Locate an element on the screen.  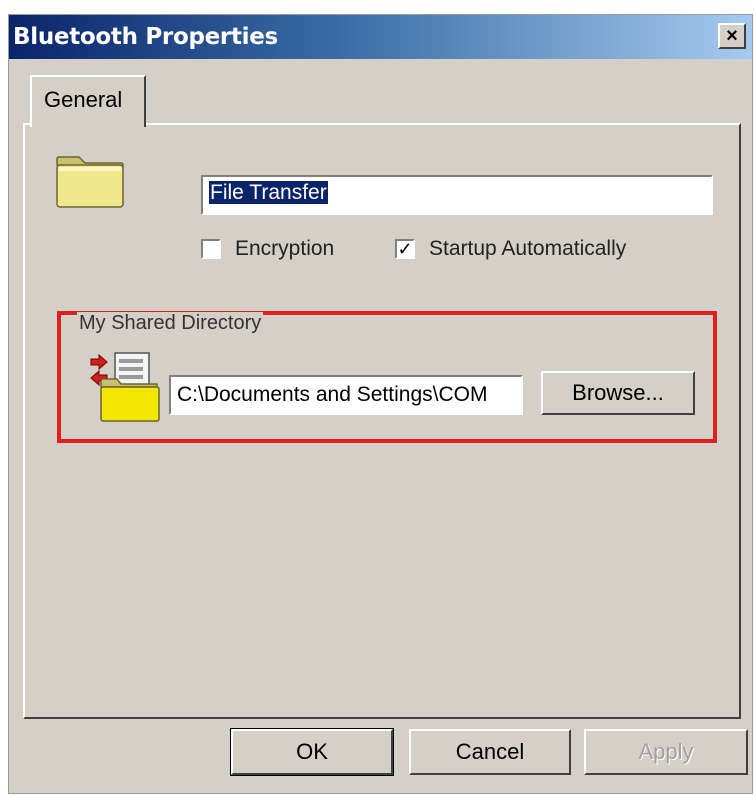
startup-label: Startup Automatically is located at coordinates (528, 248).